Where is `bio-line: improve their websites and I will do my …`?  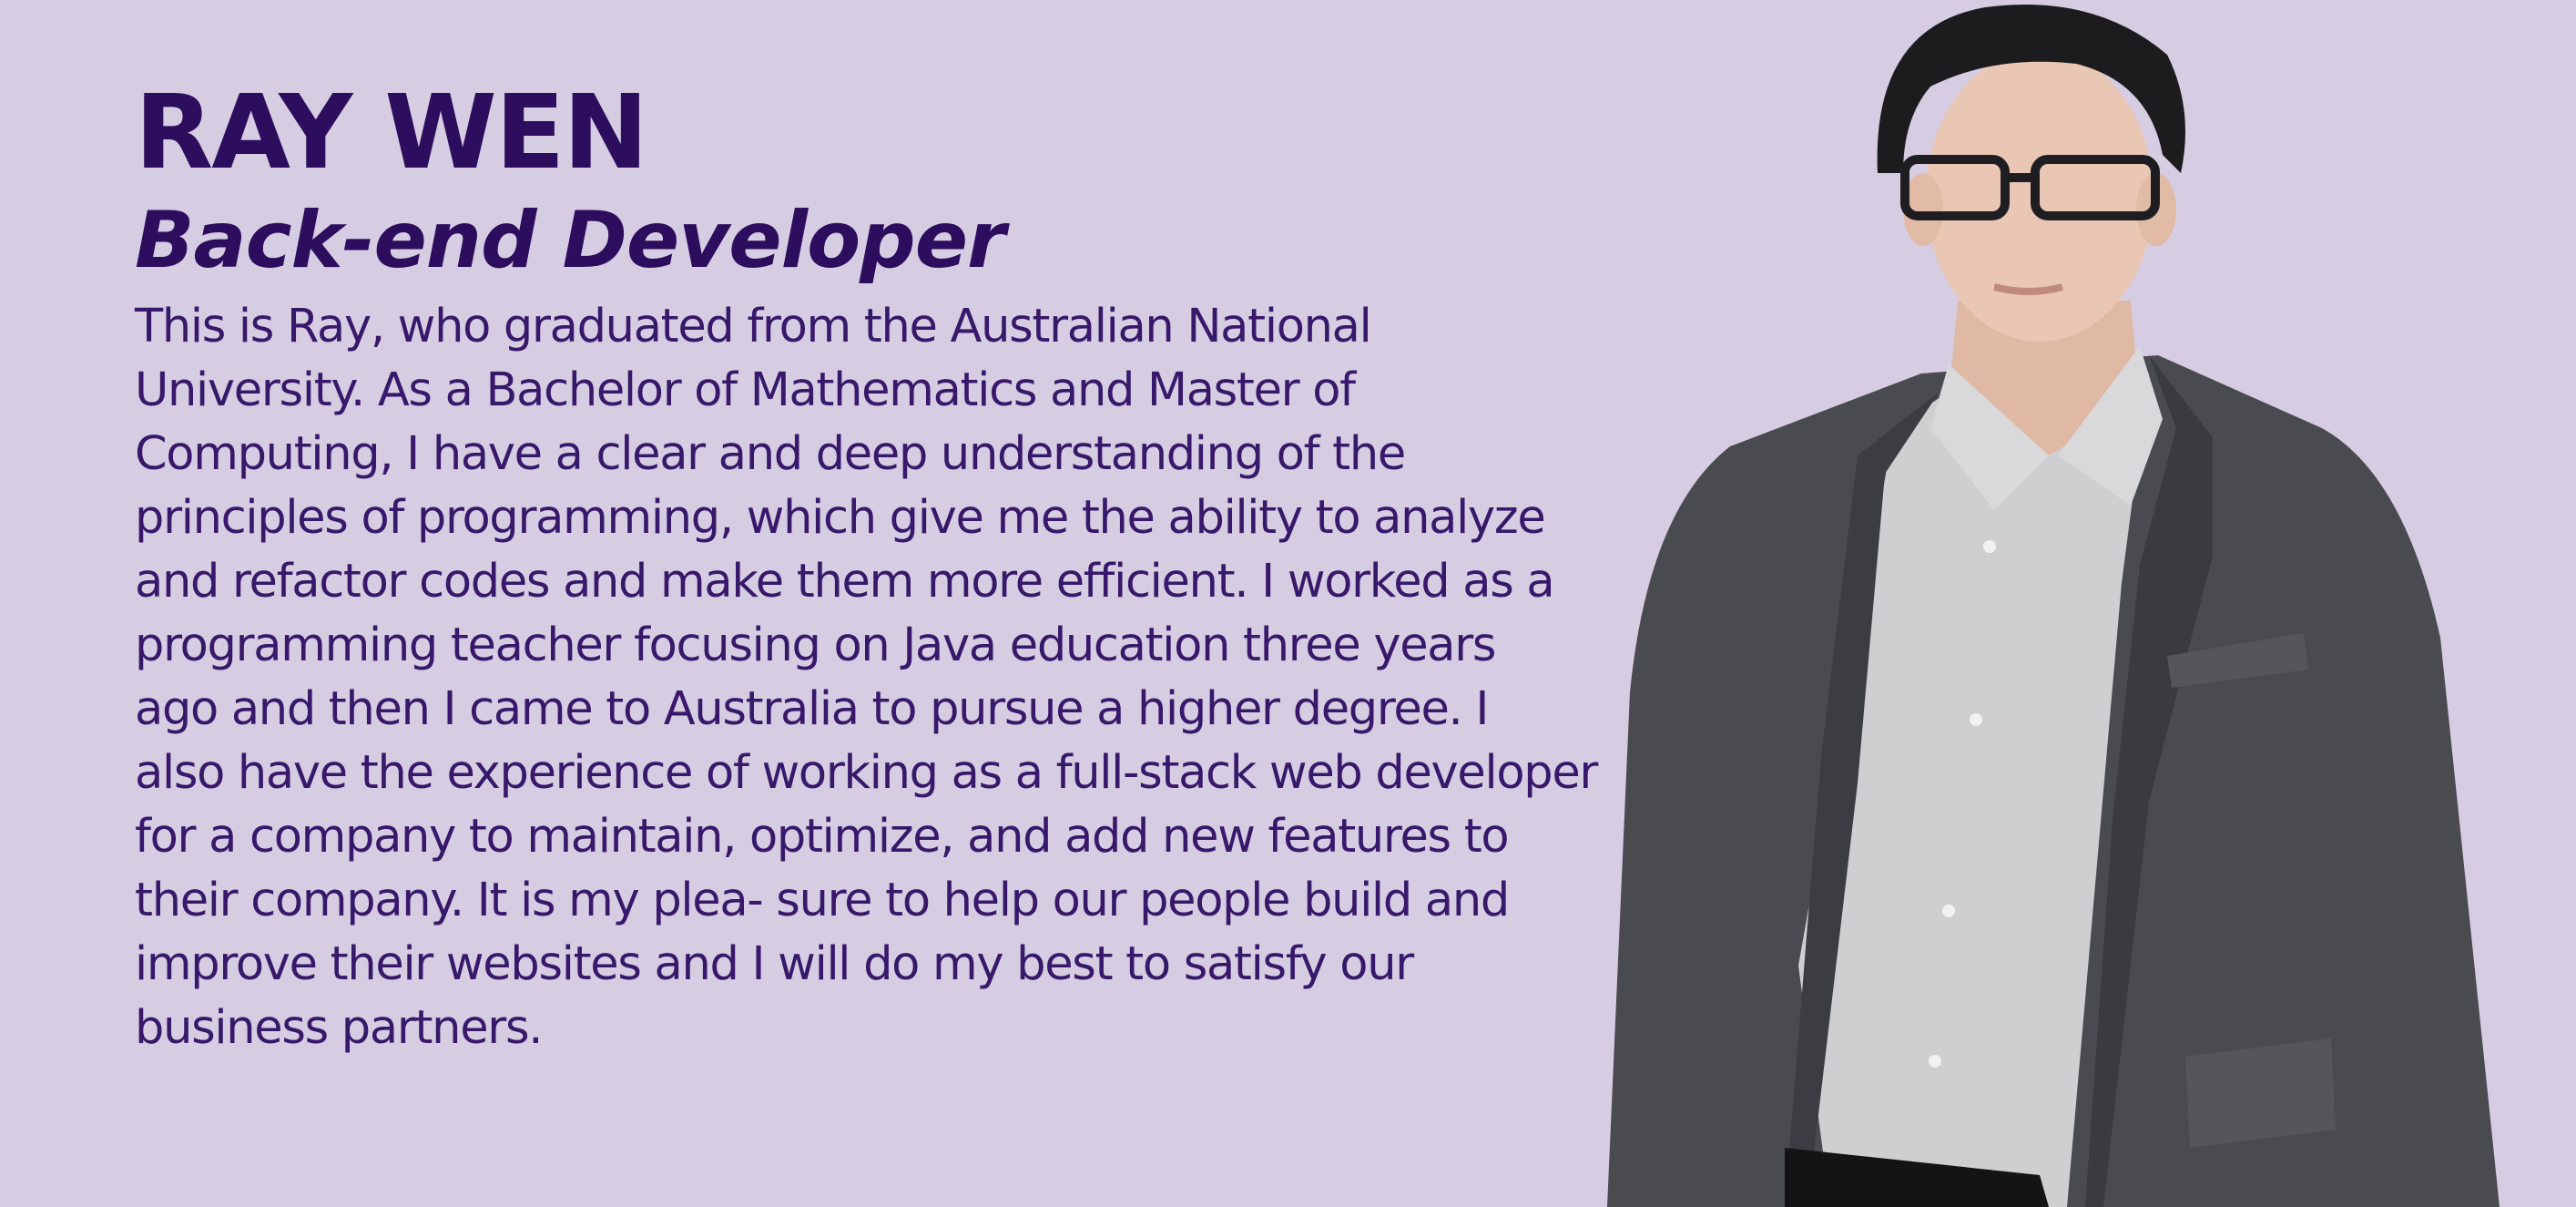 bio-line: improve their websites and I will do my … is located at coordinates (774, 964).